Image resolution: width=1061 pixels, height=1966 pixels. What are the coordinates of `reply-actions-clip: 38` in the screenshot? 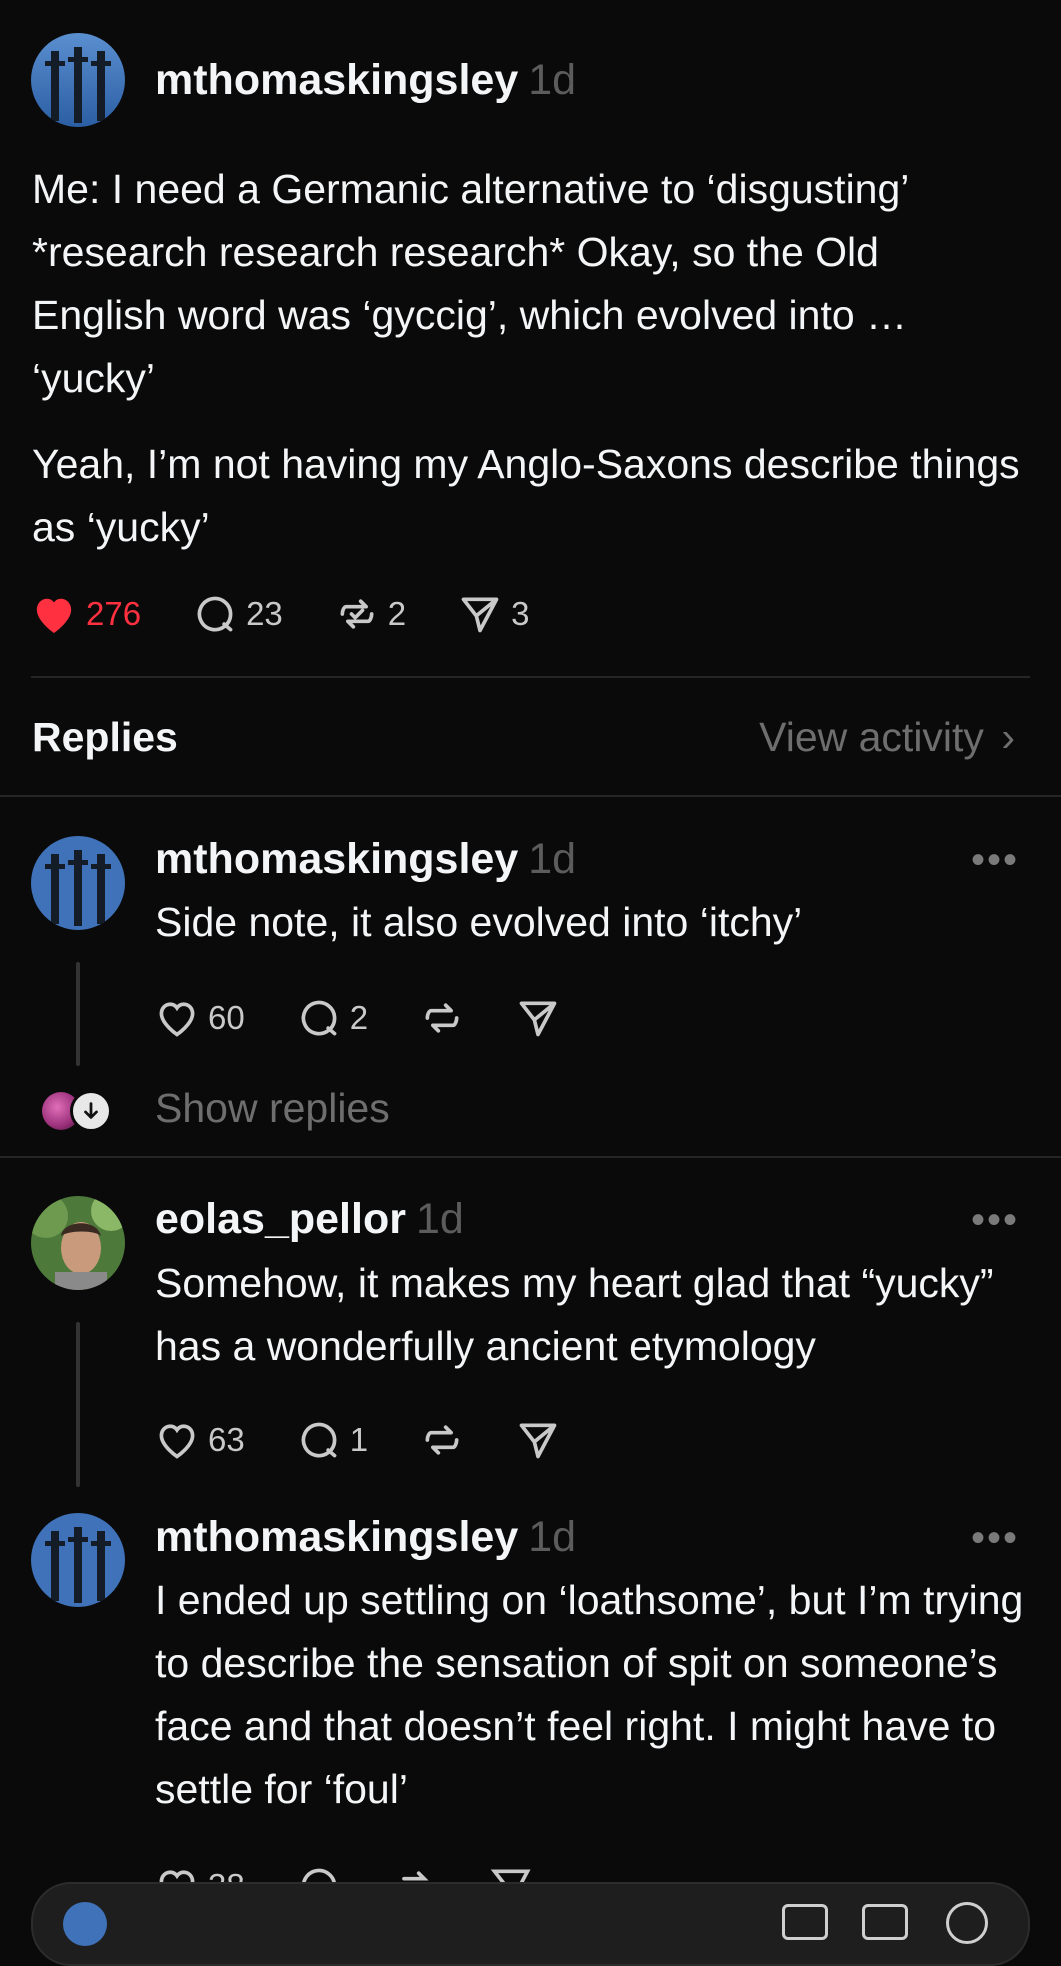 It's located at (455, 1867).